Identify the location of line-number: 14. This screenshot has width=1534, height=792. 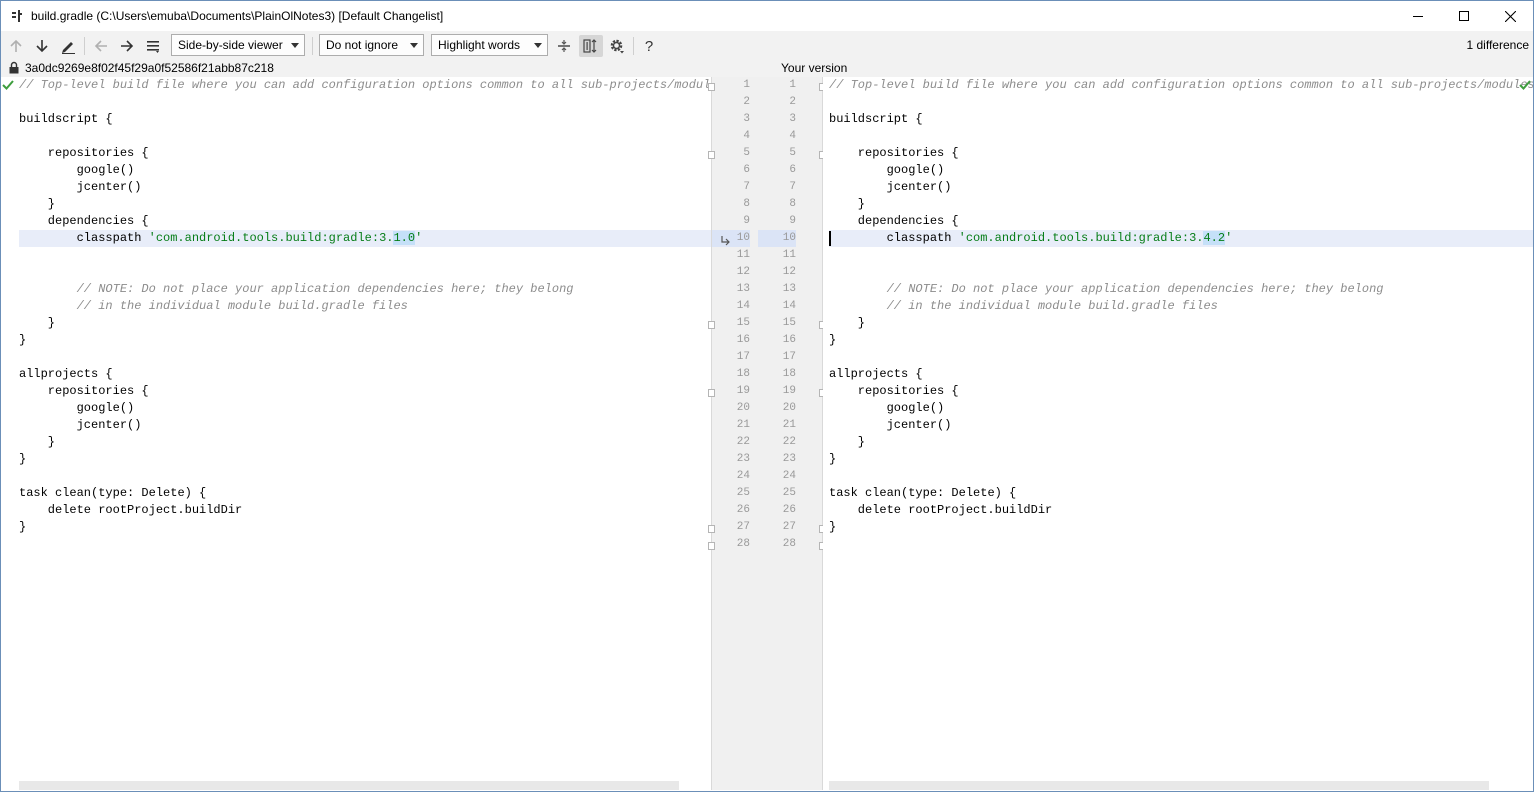
(743, 306).